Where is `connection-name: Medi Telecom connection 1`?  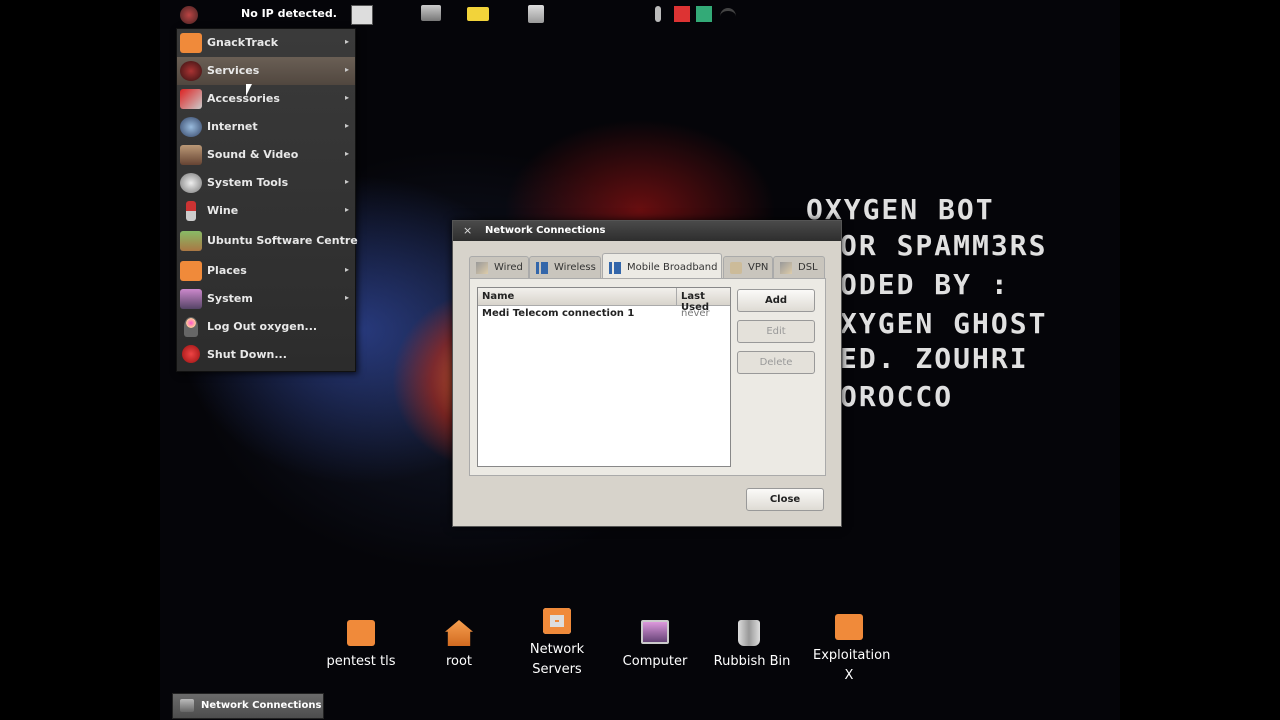
connection-name: Medi Telecom connection 1 is located at coordinates (558, 313).